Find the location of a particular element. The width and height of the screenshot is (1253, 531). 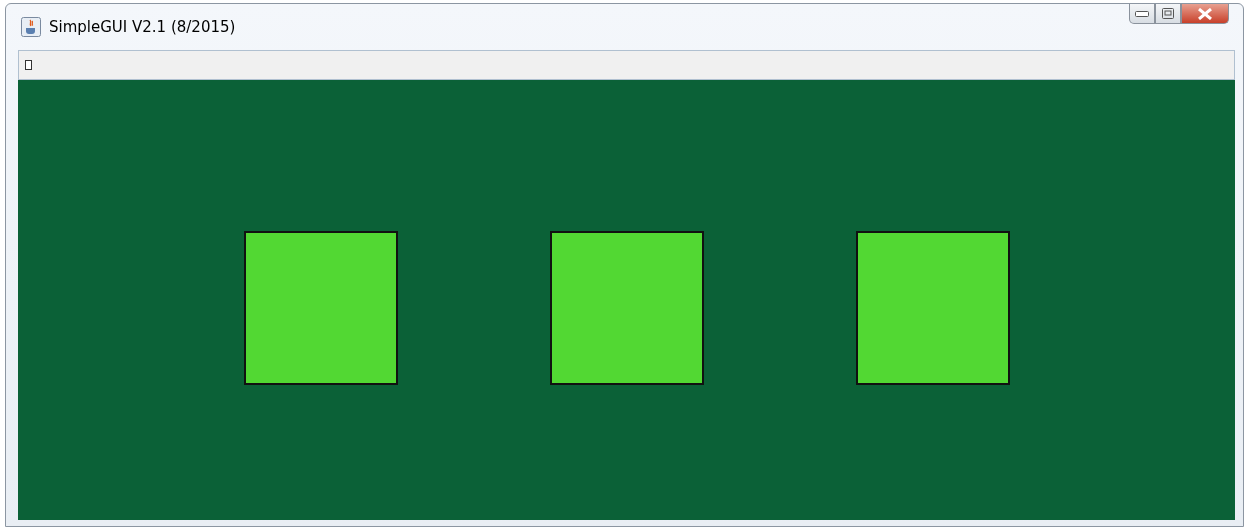

maximize-button is located at coordinates (1168, 14).